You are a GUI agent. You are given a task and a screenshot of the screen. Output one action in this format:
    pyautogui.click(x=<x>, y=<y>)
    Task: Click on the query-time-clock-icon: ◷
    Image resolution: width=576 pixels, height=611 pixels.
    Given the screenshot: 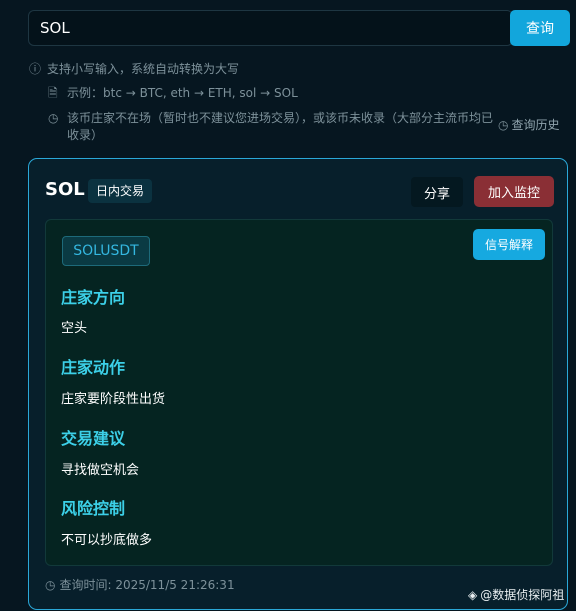 What is the action you would take?
    pyautogui.click(x=50, y=585)
    